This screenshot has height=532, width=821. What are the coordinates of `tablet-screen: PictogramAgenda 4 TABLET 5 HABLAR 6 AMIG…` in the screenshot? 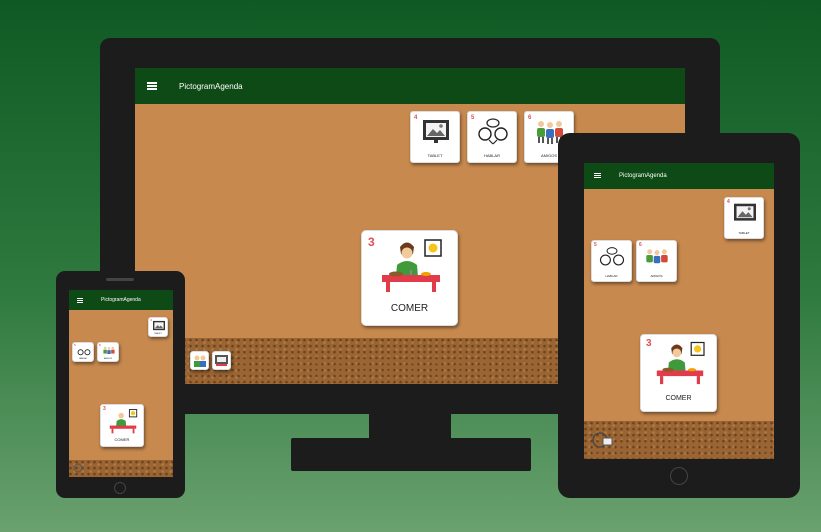 It's located at (679, 311).